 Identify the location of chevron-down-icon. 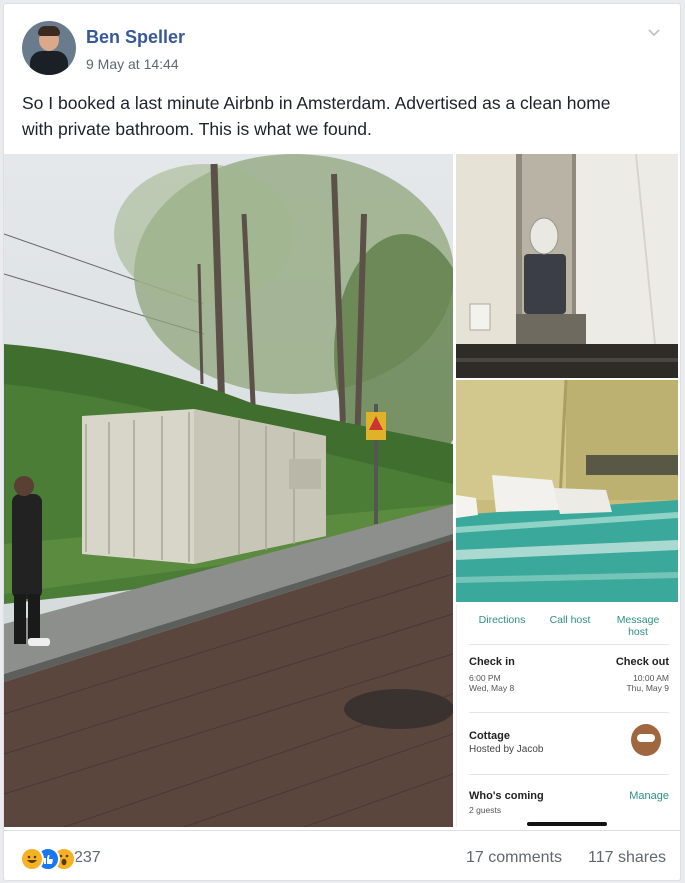
(654, 32).